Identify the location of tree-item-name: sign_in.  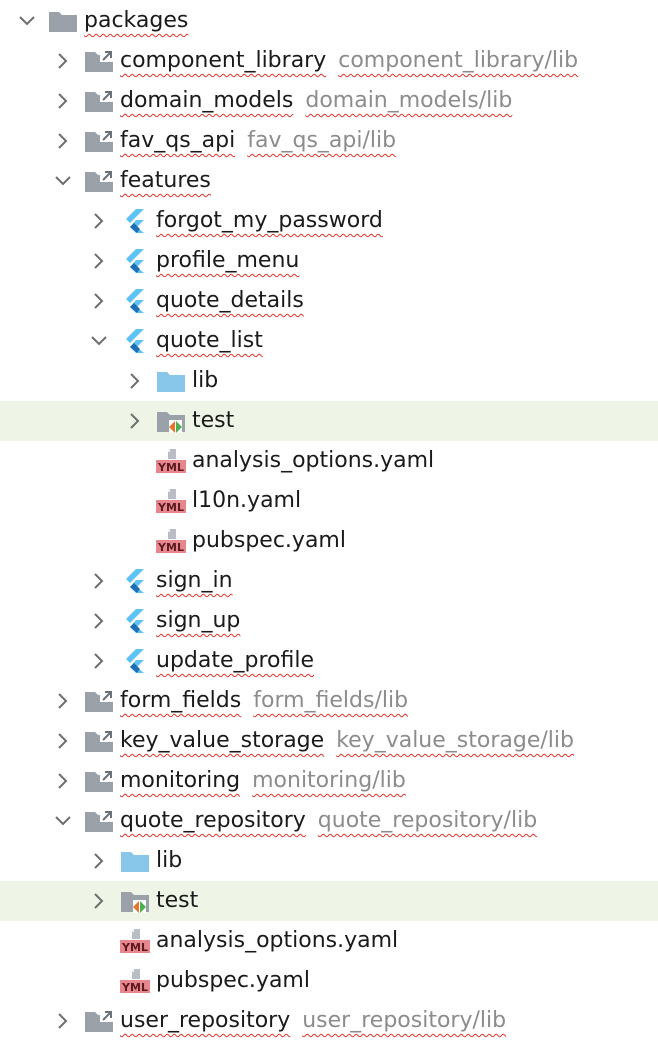
(194, 580).